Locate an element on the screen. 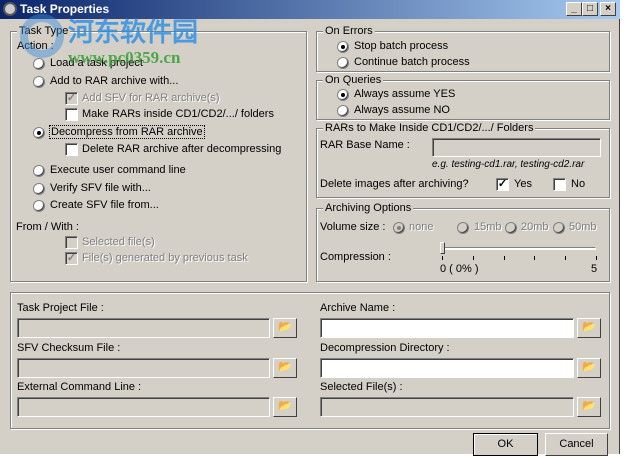 The image size is (636, 456). radio-label: Execute user command line is located at coordinates (118, 170).